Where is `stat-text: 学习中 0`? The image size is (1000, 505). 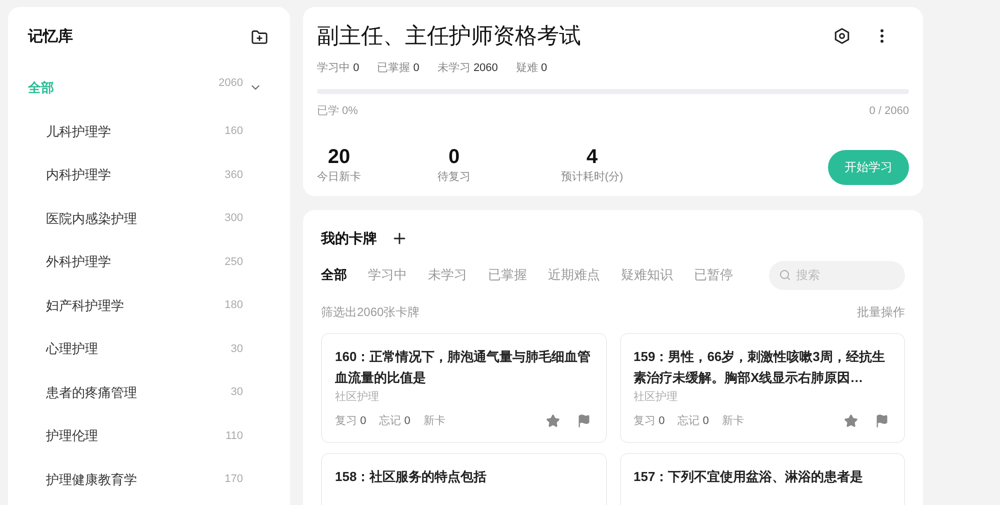 stat-text: 学习中 0 is located at coordinates (338, 68).